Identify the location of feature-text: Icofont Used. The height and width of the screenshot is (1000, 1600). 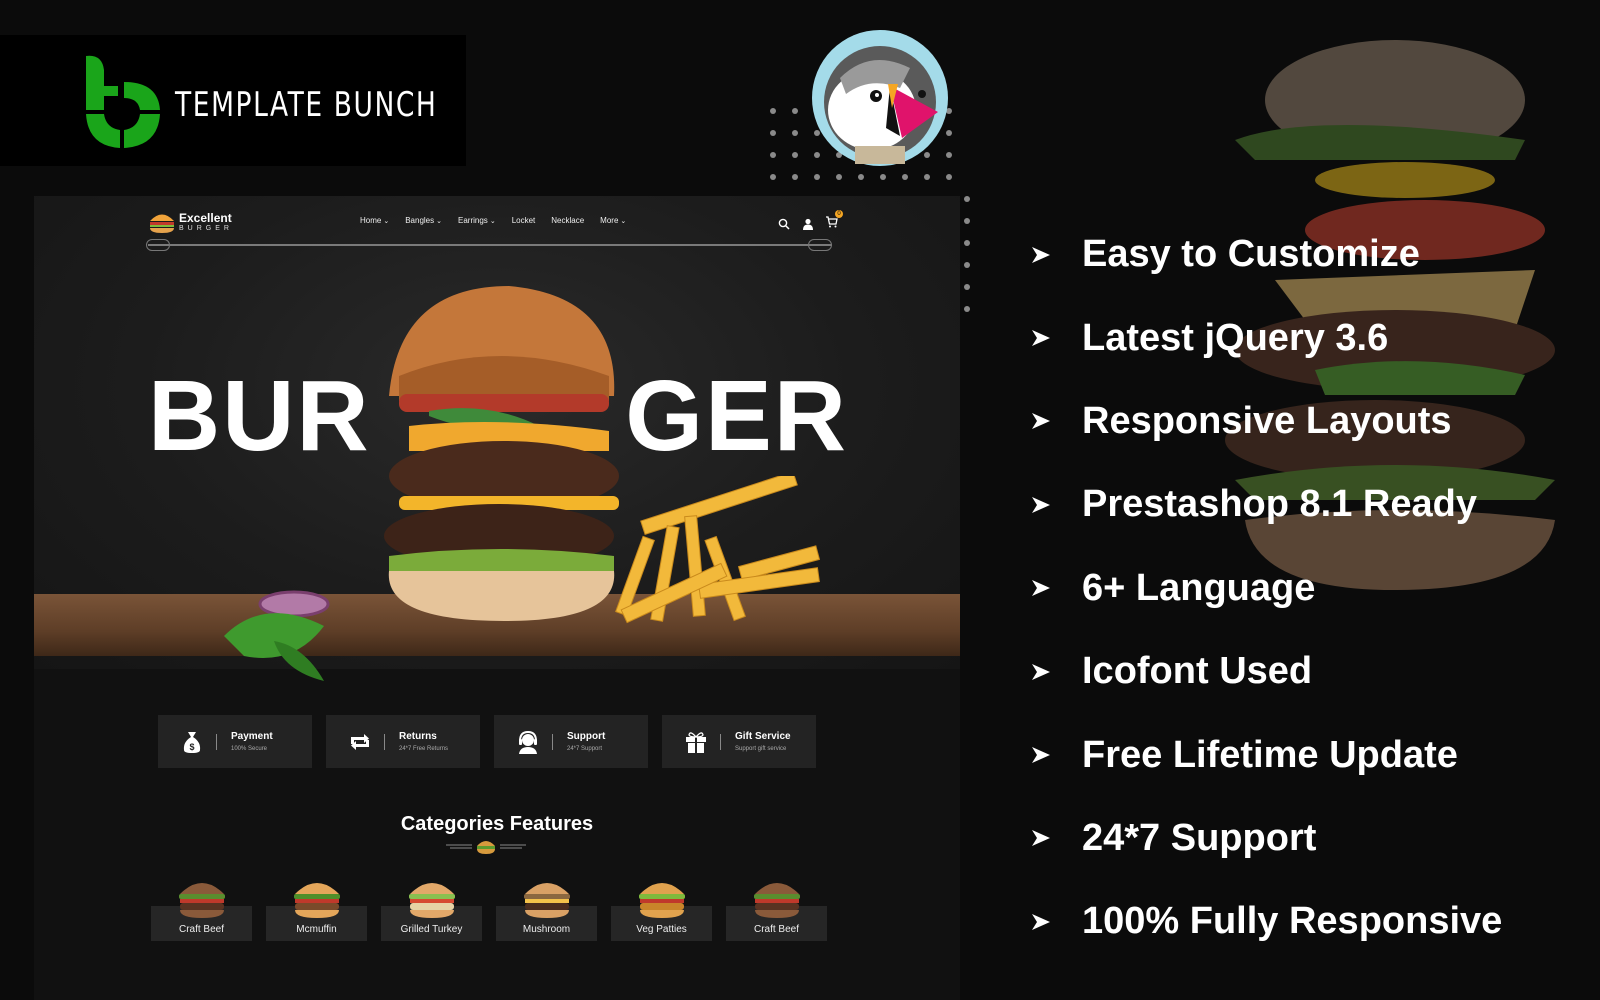
(1197, 671).